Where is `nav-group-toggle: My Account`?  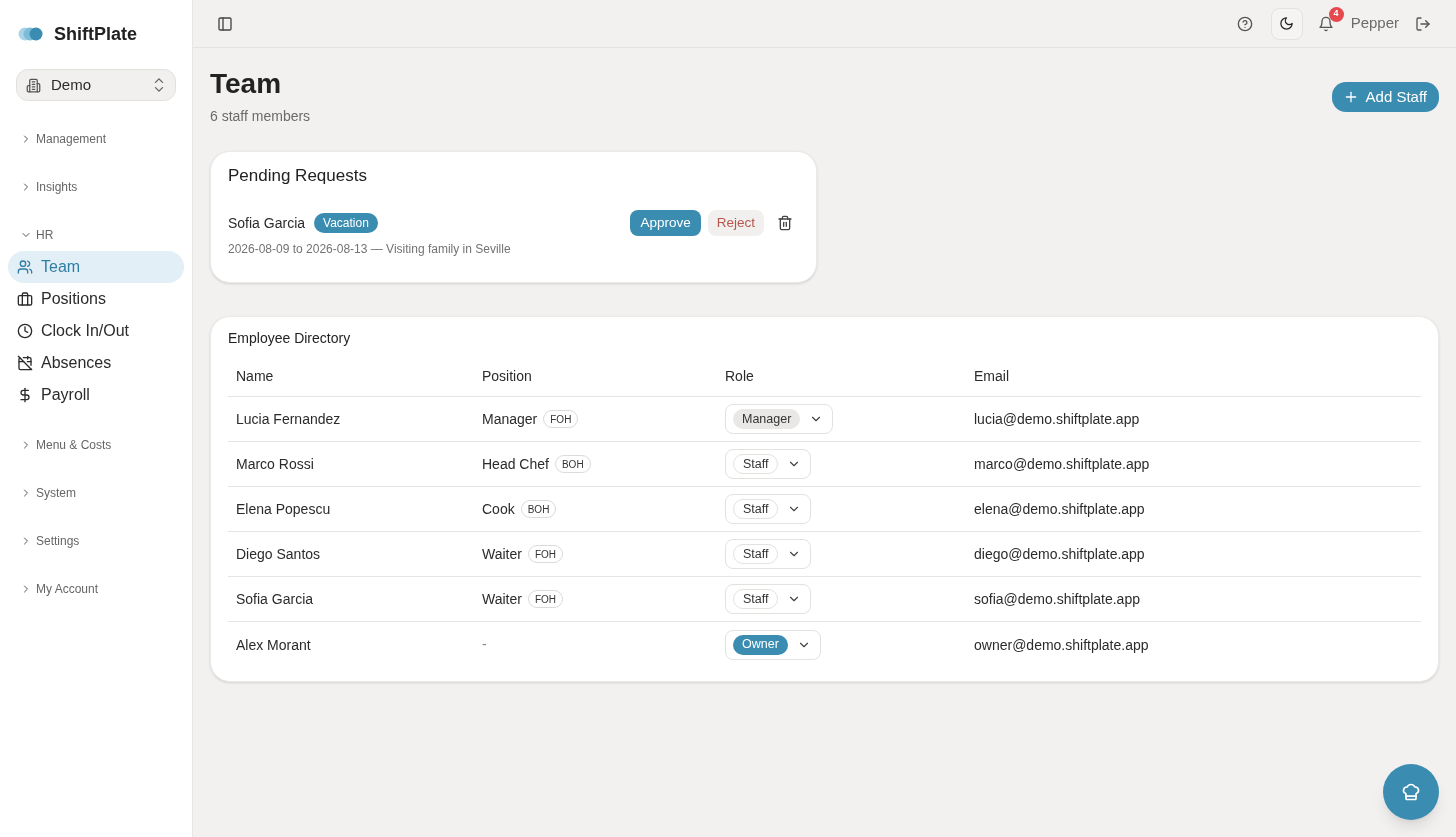 nav-group-toggle: My Account is located at coordinates (96, 589).